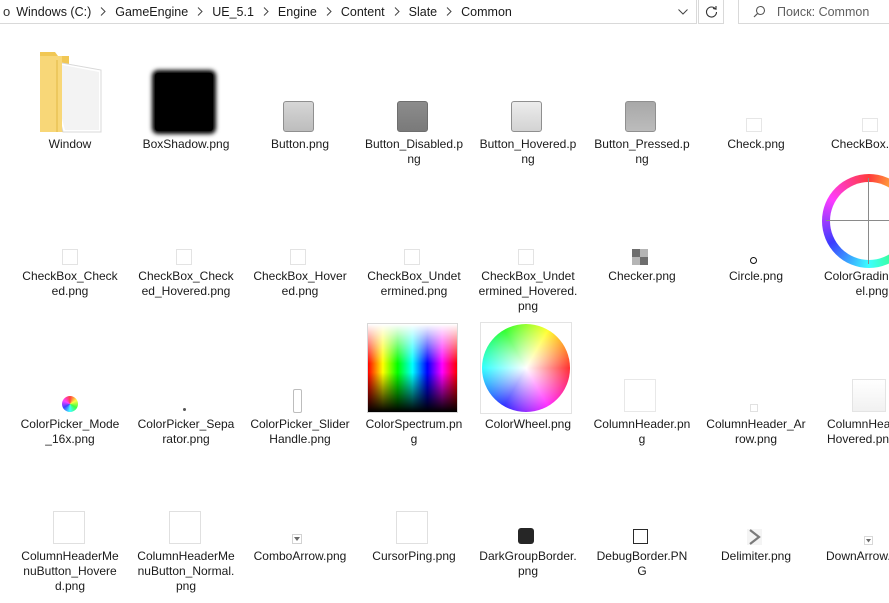 The height and width of the screenshot is (603, 889). What do you see at coordinates (300, 247) in the screenshot?
I see `file-item: CheckBox_Hovered.png` at bounding box center [300, 247].